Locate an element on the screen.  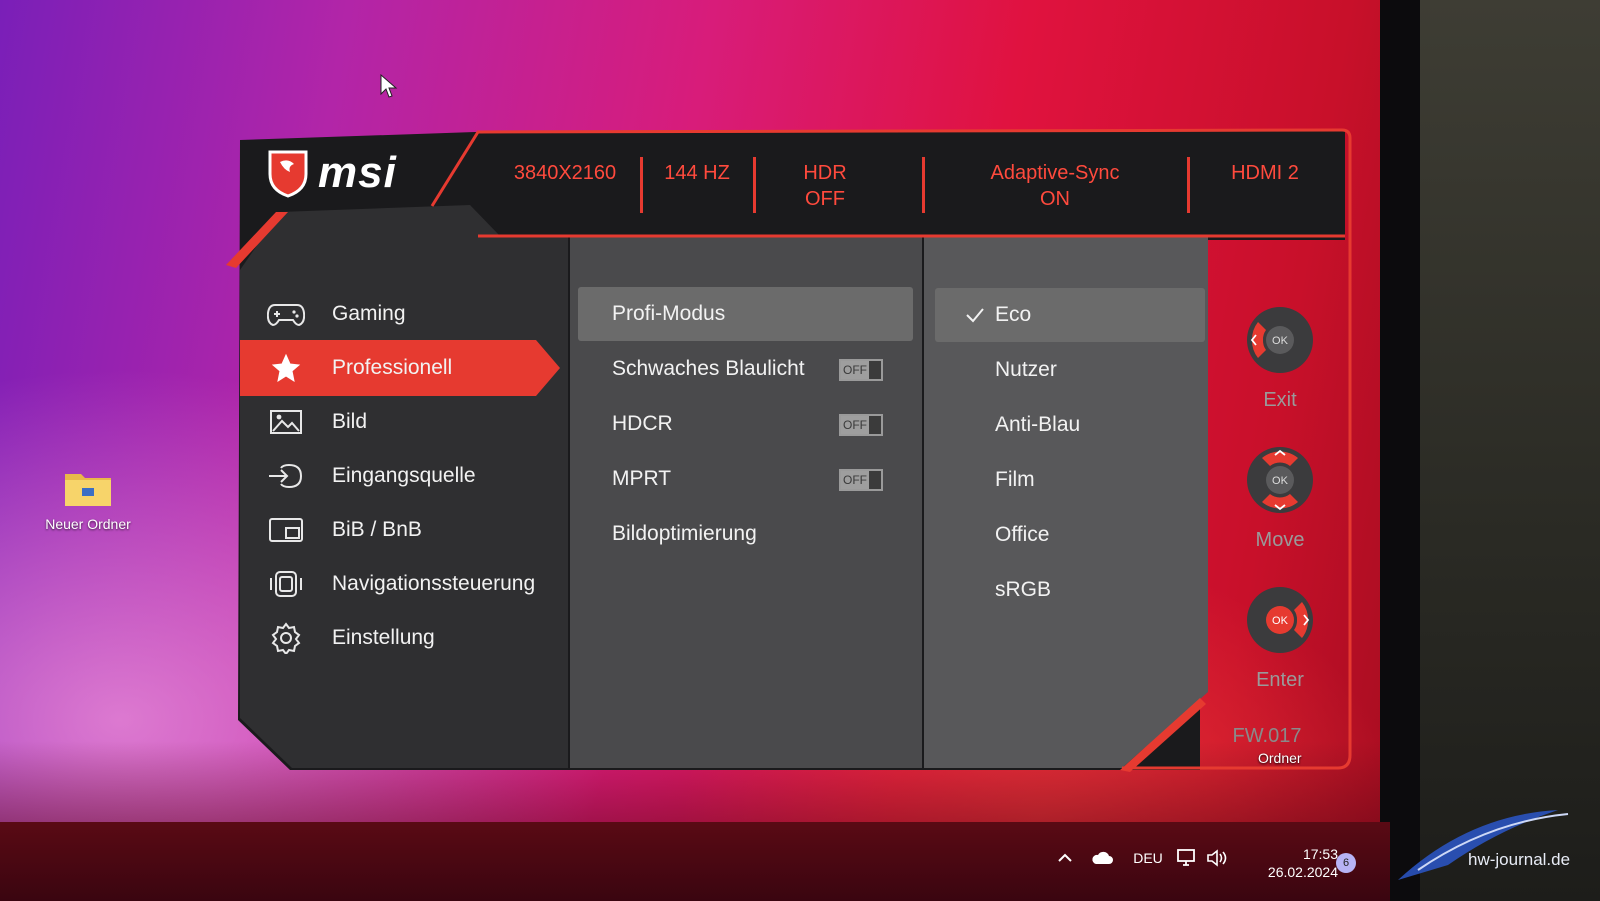
nav-label: Navigationssteuerung is located at coordinates (434, 583).